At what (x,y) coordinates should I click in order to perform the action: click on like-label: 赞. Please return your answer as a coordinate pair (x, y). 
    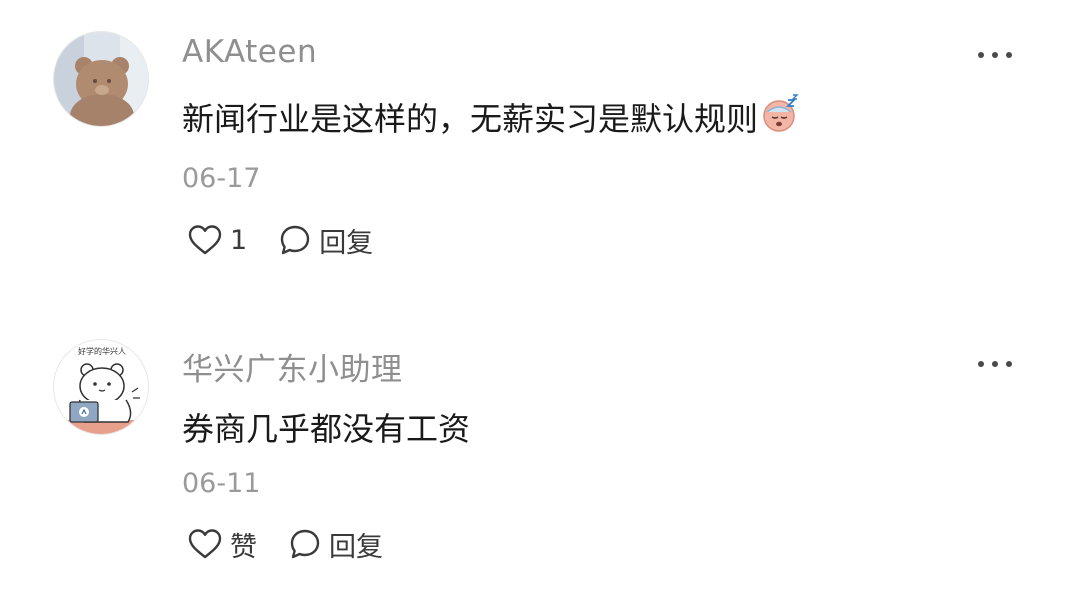
    Looking at the image, I should click on (243, 547).